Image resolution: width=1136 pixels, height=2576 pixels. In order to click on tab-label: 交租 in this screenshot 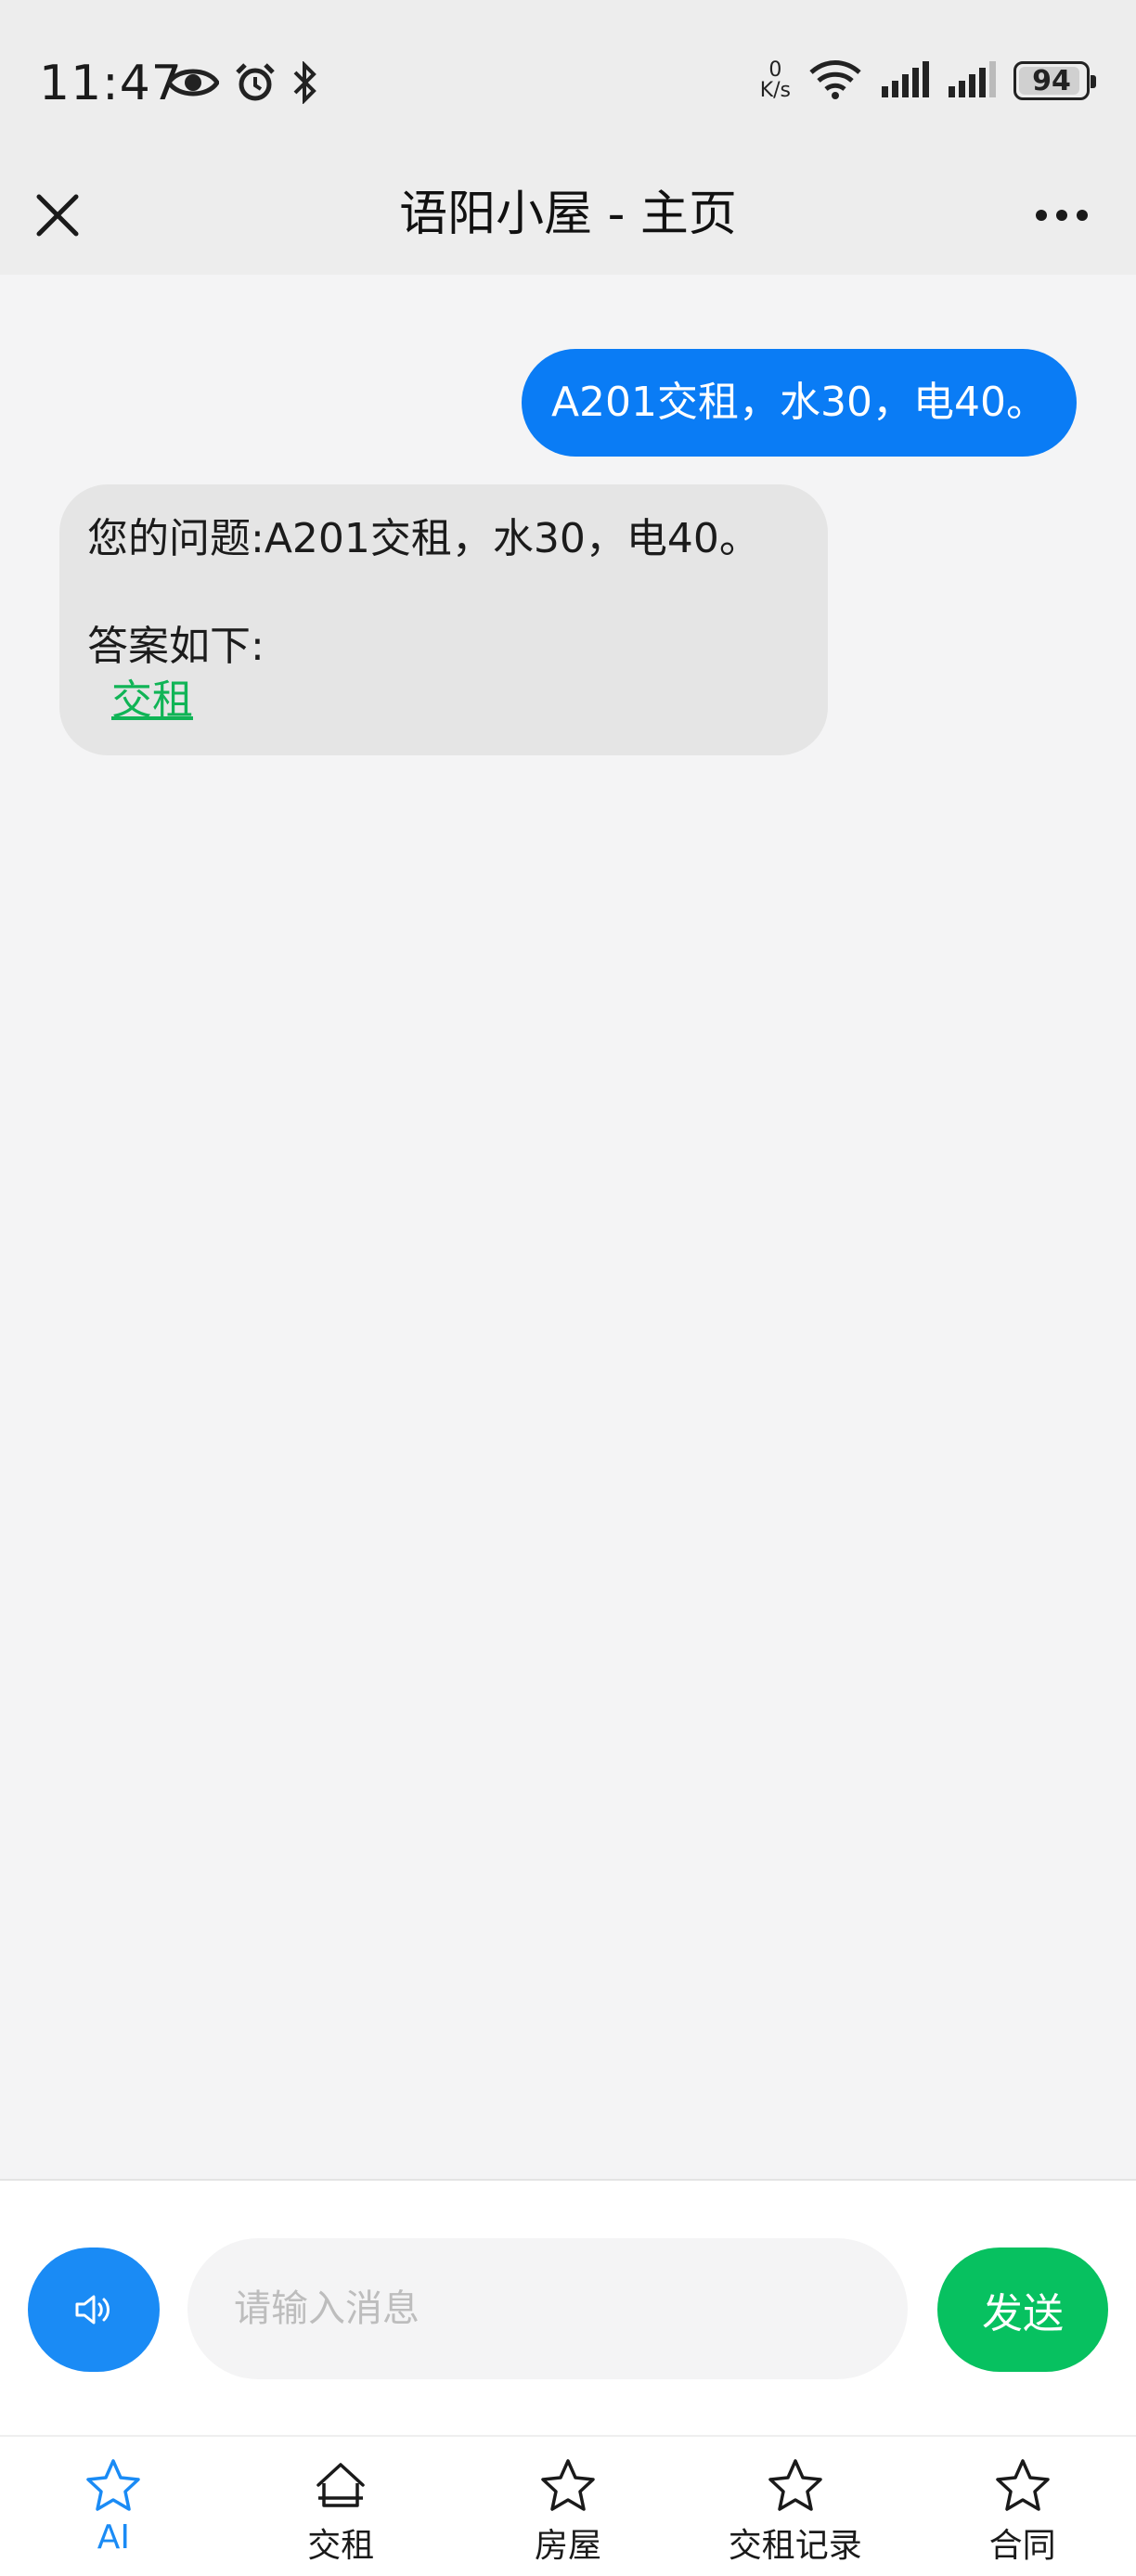, I will do `click(341, 2546)`.